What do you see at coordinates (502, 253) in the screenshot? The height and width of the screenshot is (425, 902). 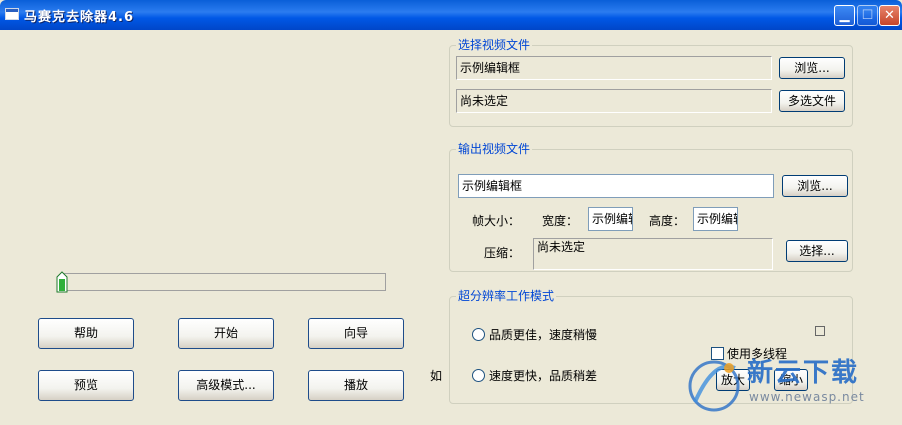 I see `compress-label: 压缩：` at bounding box center [502, 253].